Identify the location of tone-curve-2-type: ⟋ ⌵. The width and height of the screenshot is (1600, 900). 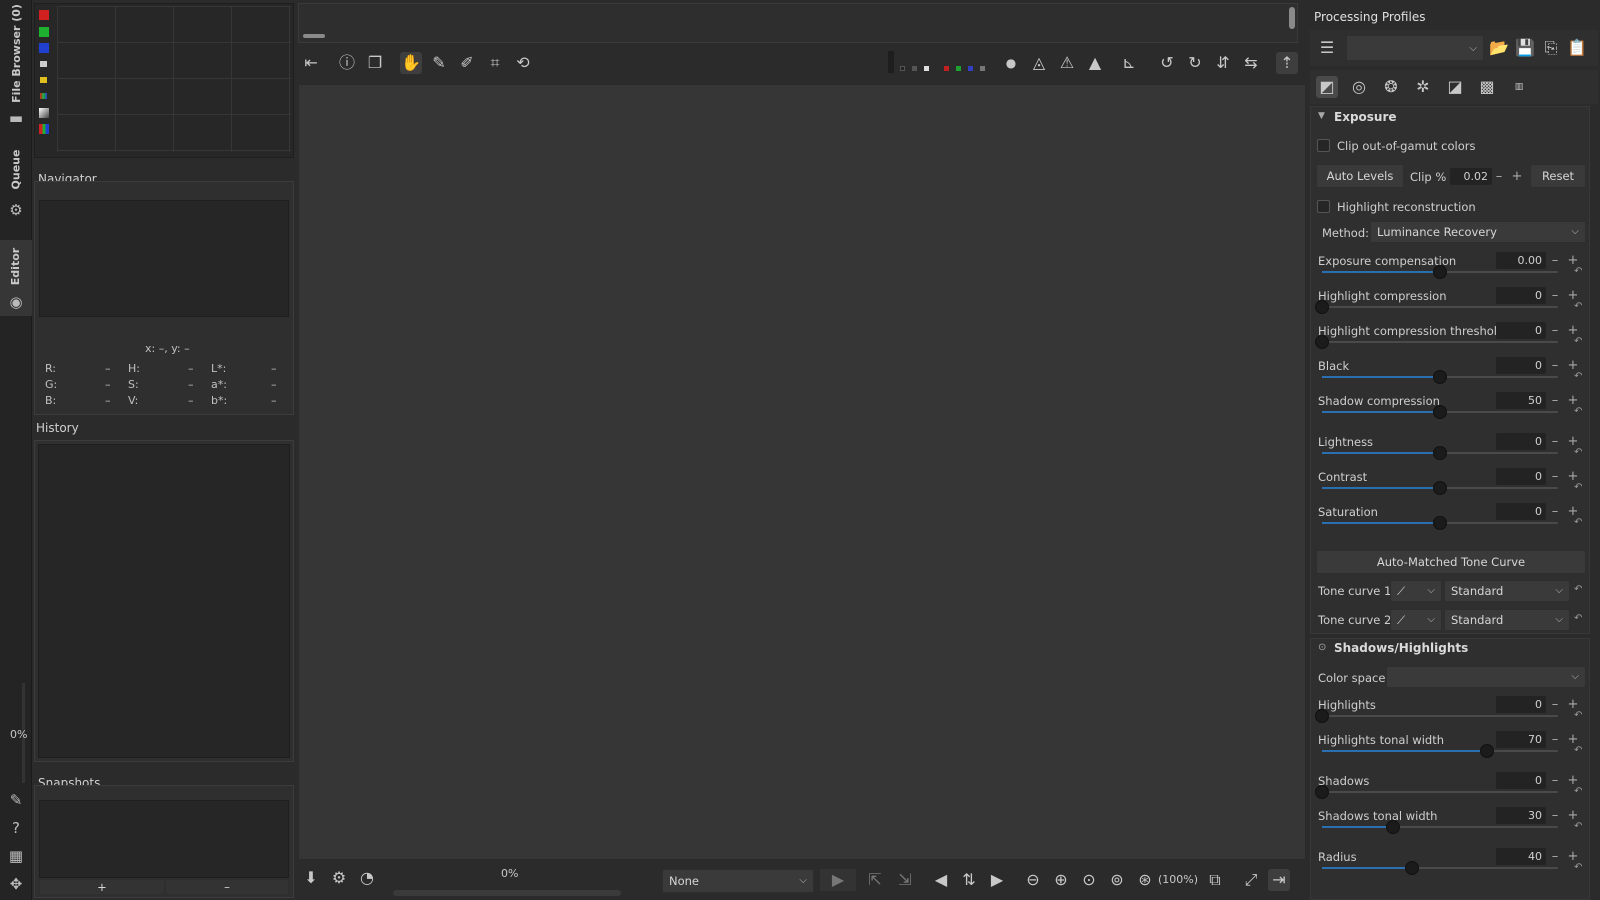
(1416, 620).